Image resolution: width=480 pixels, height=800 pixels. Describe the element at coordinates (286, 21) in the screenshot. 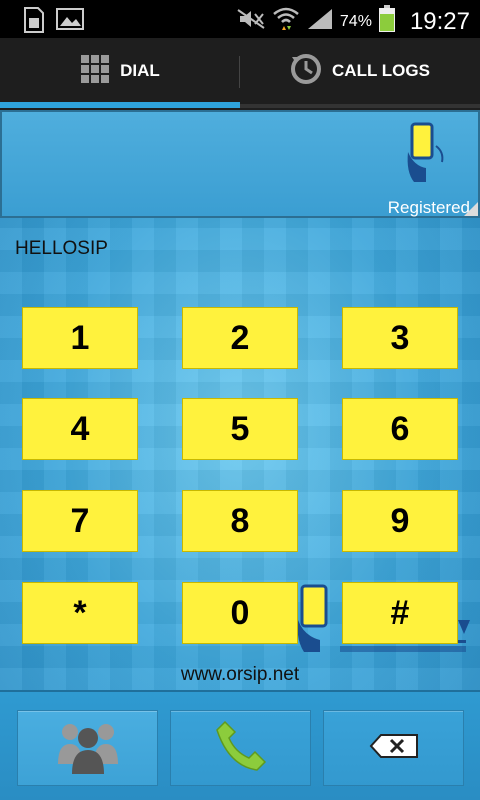

I see `wifi-icon` at that location.